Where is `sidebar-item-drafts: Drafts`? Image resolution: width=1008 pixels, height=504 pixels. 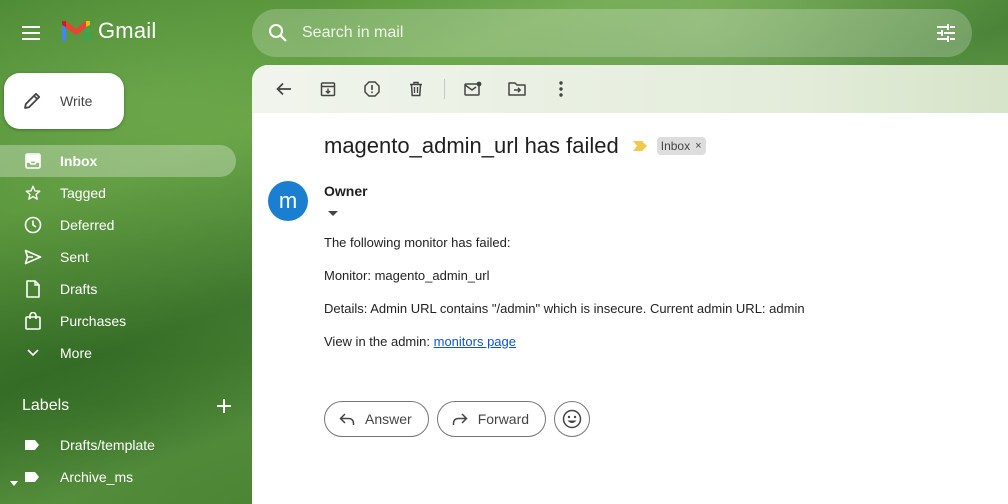 sidebar-item-drafts: Drafts is located at coordinates (118, 289).